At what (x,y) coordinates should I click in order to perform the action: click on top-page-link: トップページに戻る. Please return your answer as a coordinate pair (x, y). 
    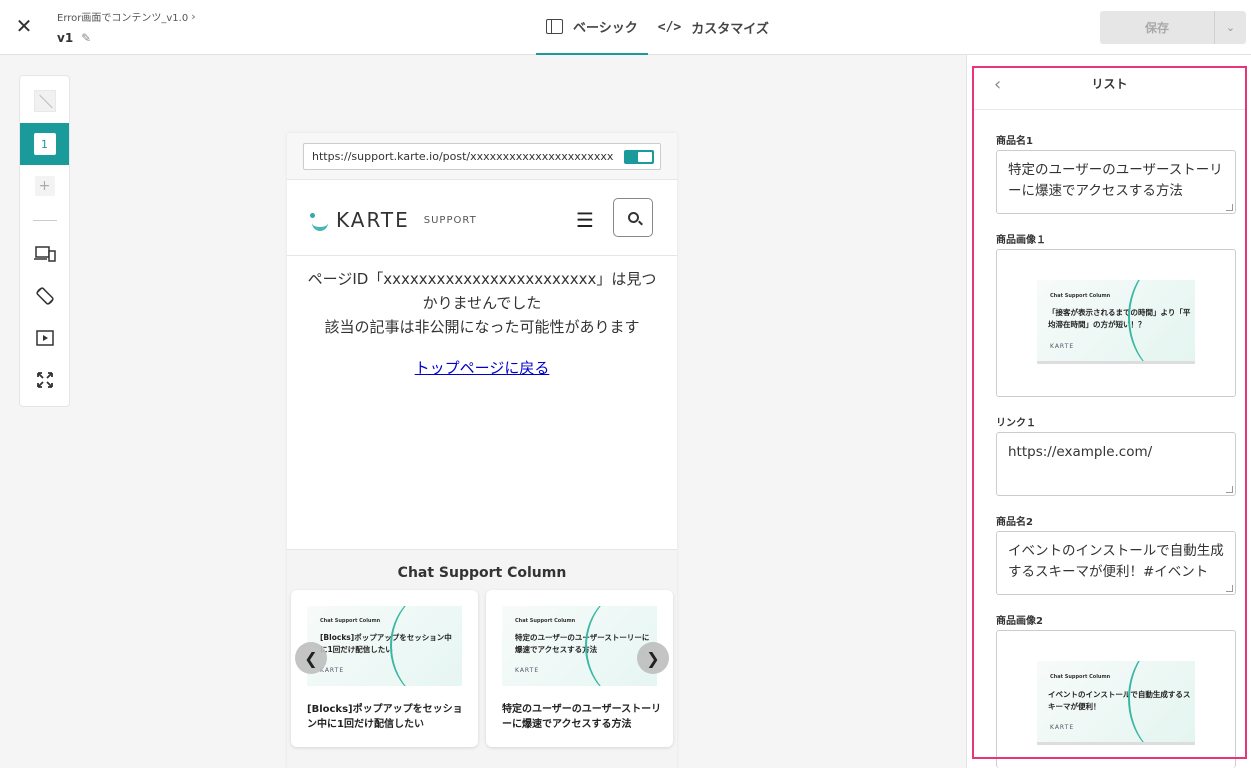
    Looking at the image, I should click on (482, 367).